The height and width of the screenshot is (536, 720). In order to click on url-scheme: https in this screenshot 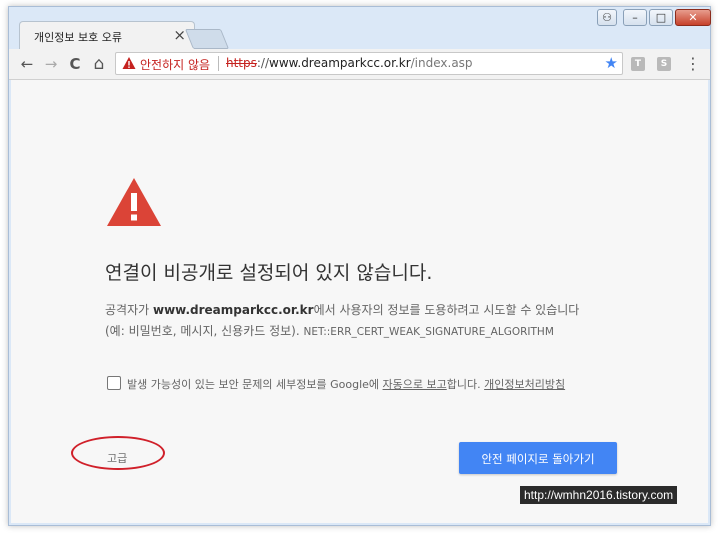, I will do `click(241, 63)`.